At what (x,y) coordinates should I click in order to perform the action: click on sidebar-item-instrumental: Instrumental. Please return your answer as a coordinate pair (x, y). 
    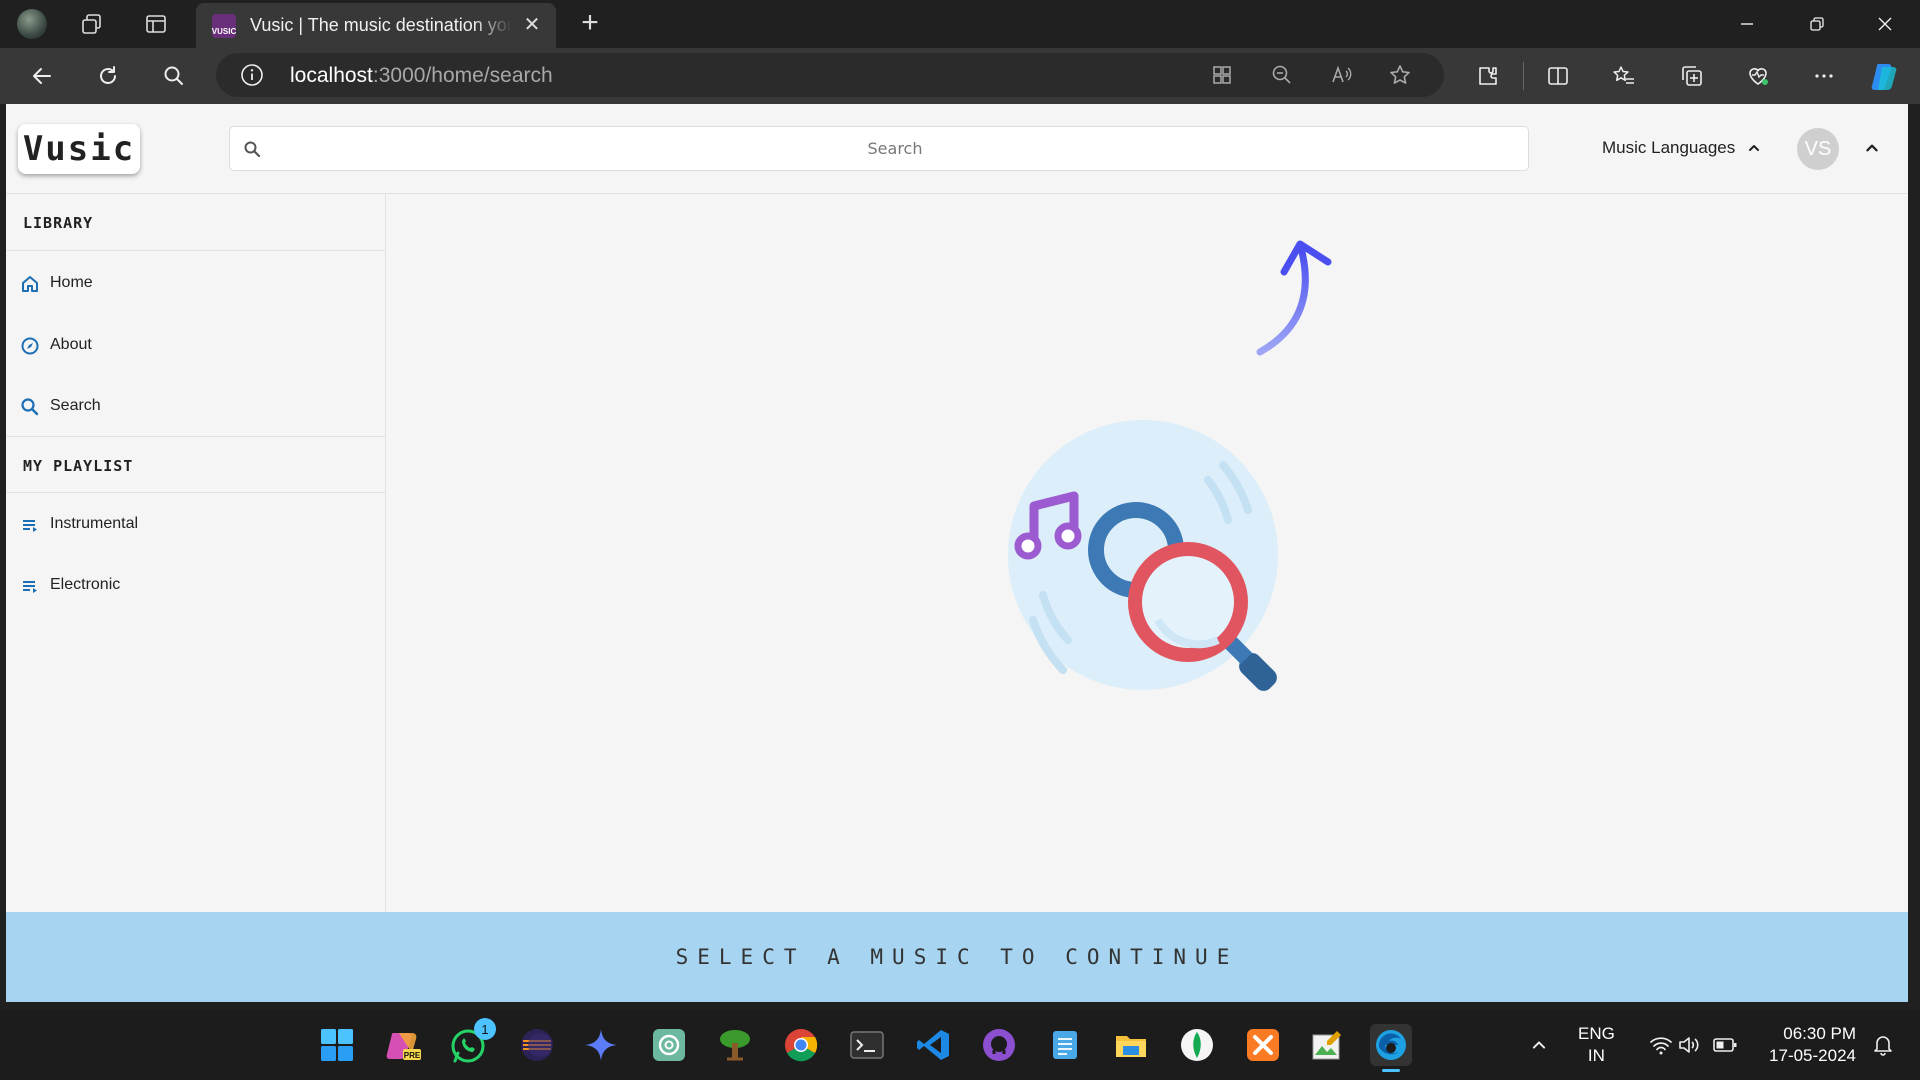
    Looking at the image, I should click on (196, 525).